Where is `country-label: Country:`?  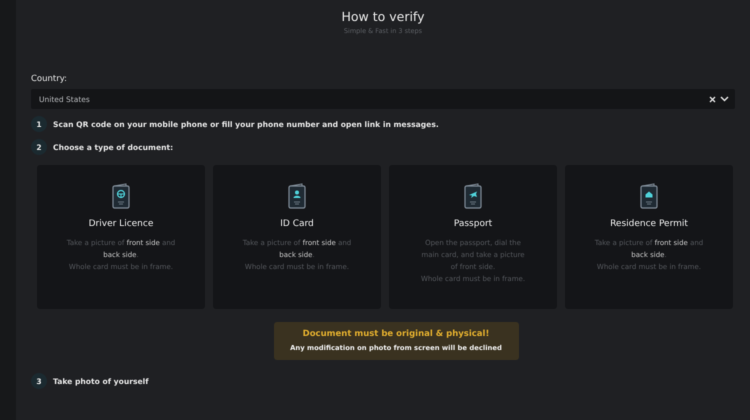 country-label: Country: is located at coordinates (49, 79).